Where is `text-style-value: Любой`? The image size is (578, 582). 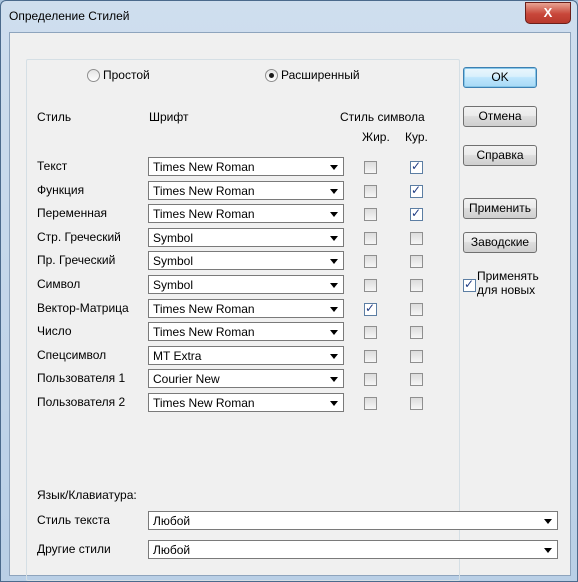 text-style-value: Любой is located at coordinates (172, 521).